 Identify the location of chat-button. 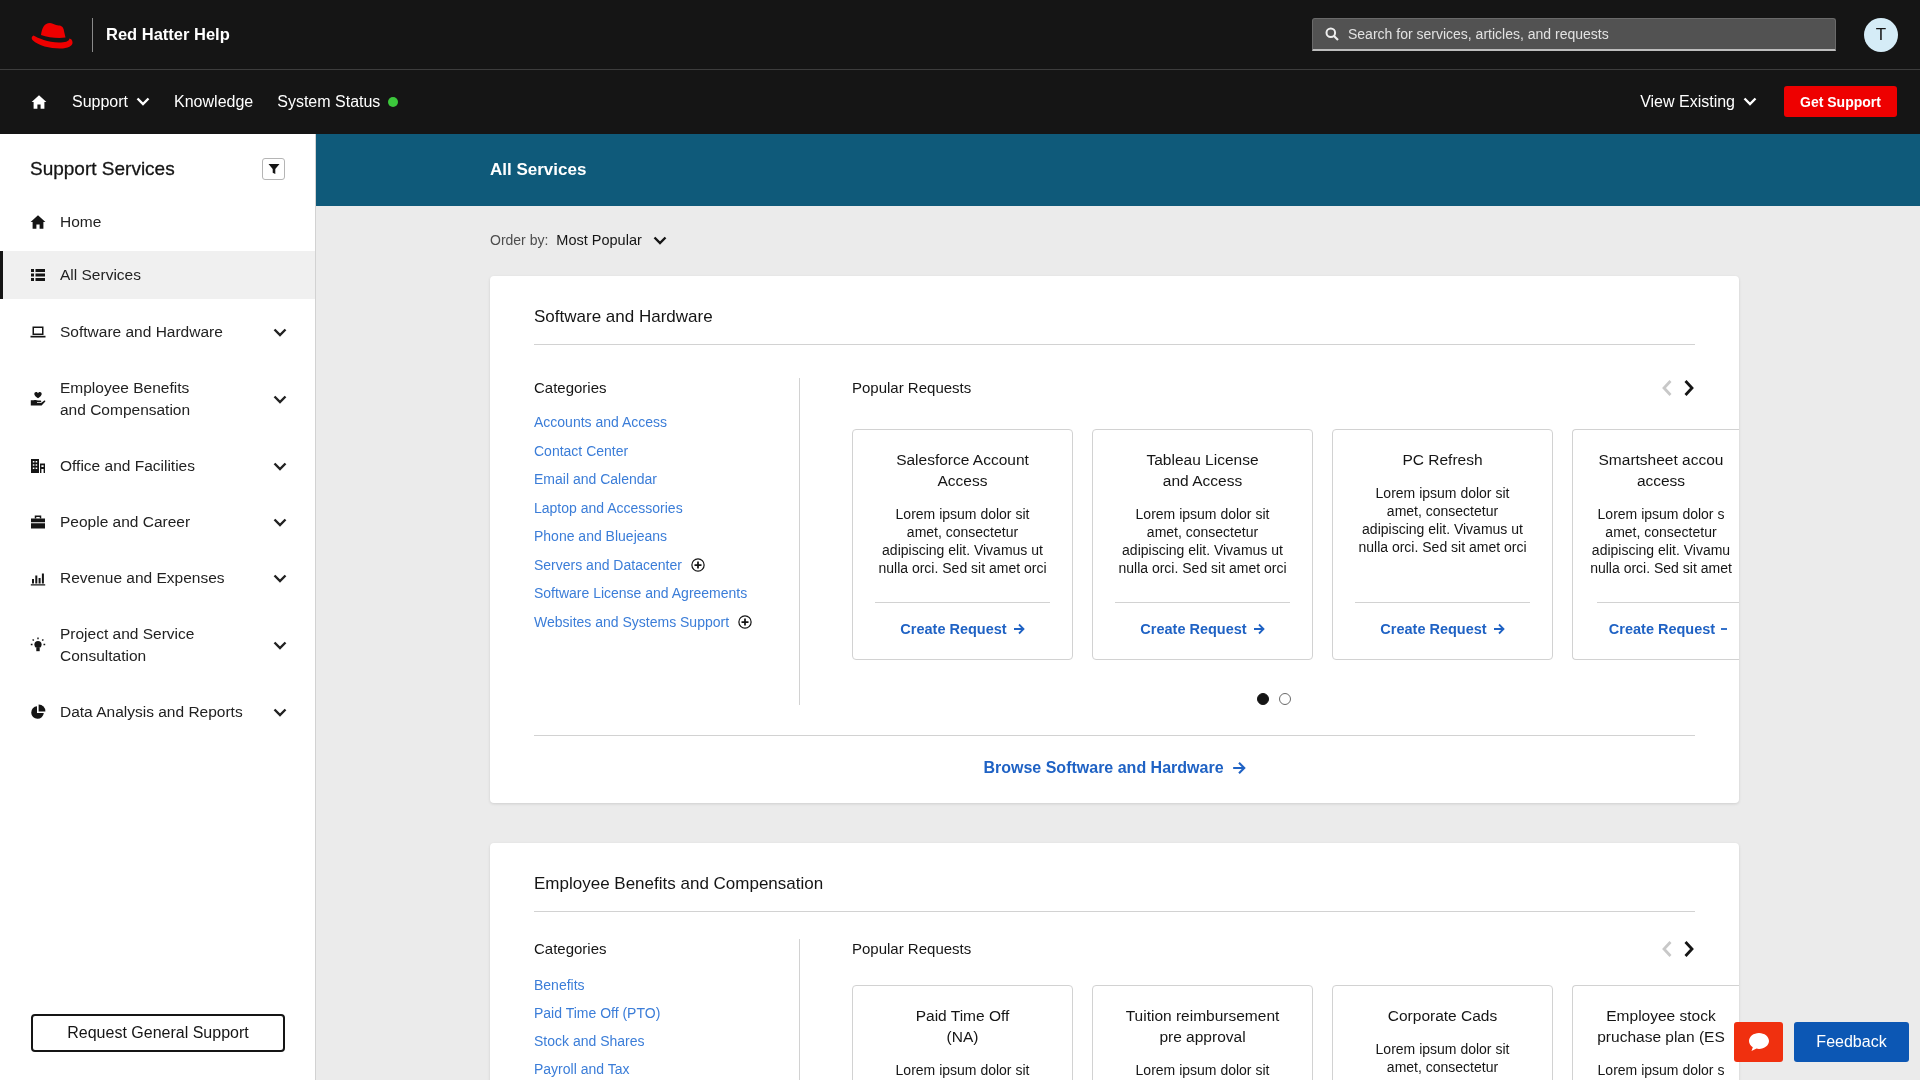
(1758, 1042).